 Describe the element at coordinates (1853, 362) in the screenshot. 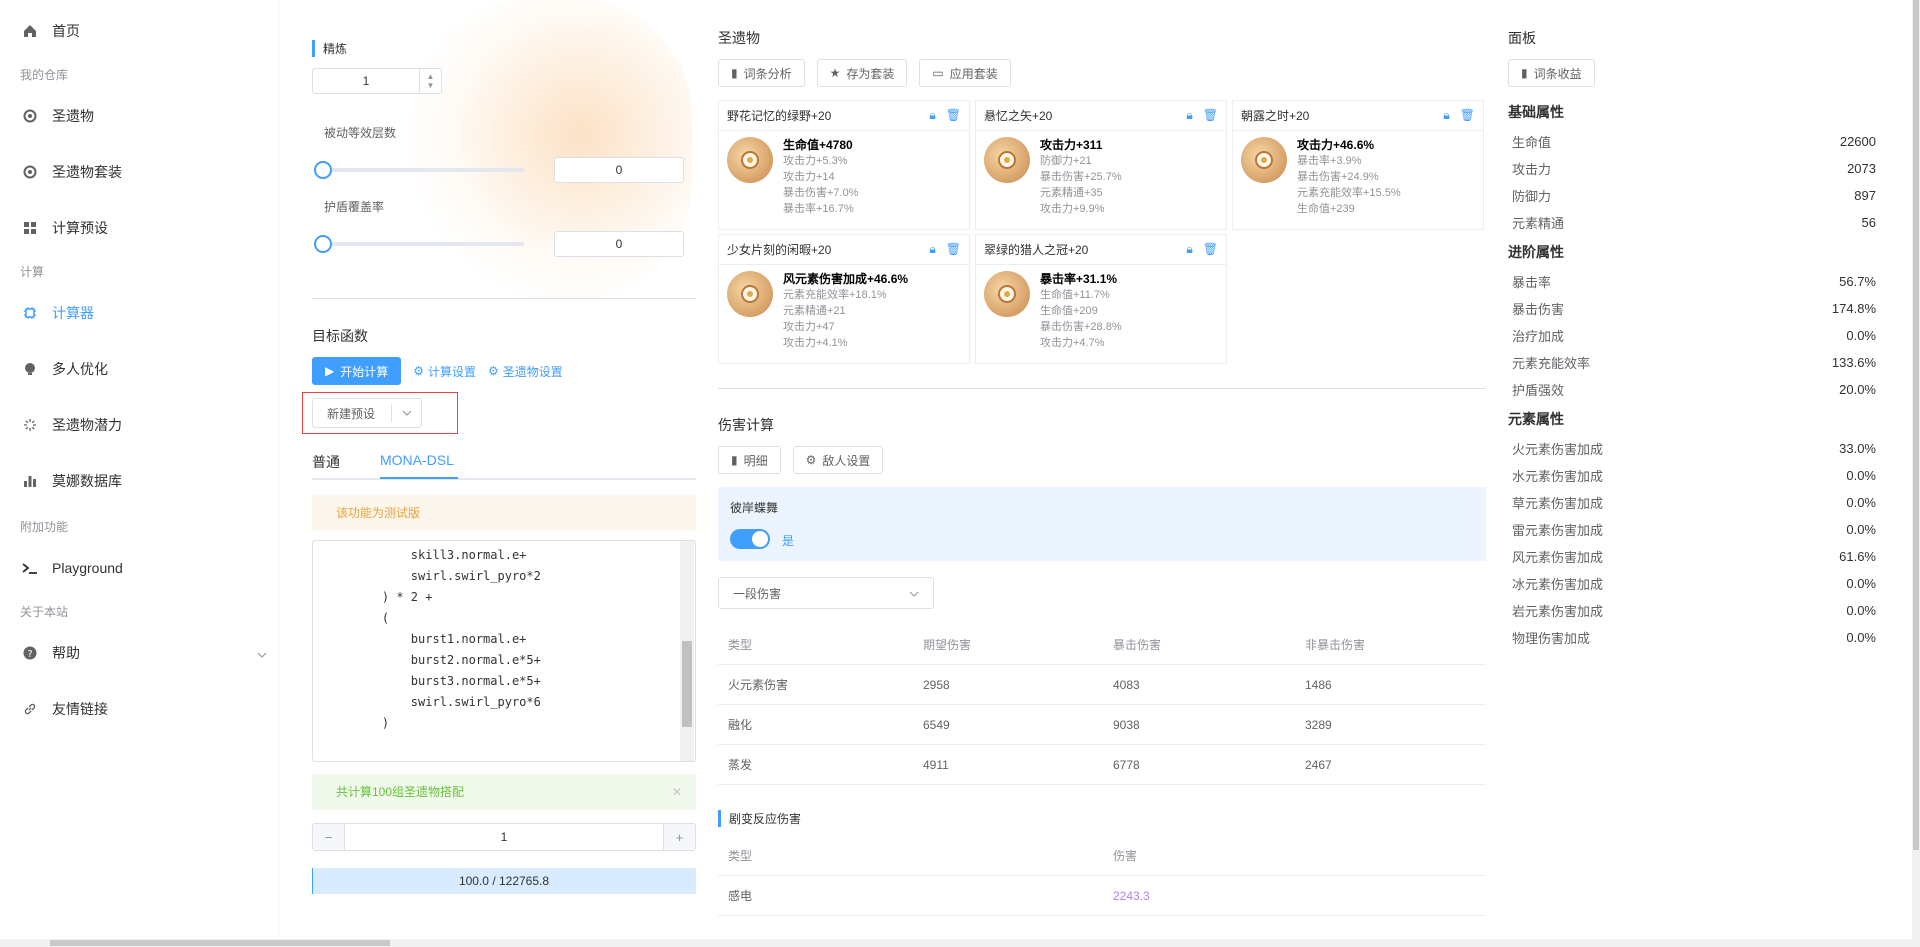

I see `stat-value: 133.6%` at that location.